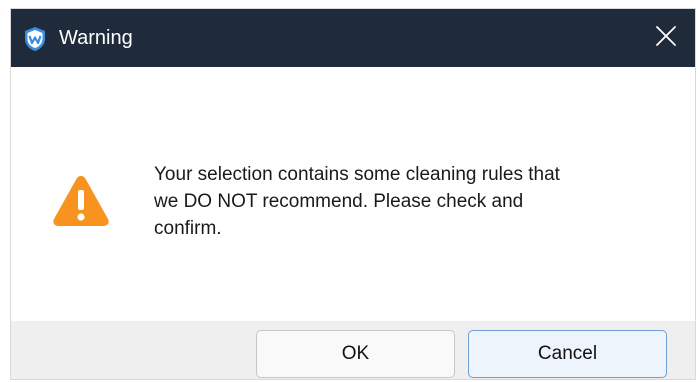 The image size is (698, 382). What do you see at coordinates (35, 39) in the screenshot?
I see `shield-logo-icon` at bounding box center [35, 39].